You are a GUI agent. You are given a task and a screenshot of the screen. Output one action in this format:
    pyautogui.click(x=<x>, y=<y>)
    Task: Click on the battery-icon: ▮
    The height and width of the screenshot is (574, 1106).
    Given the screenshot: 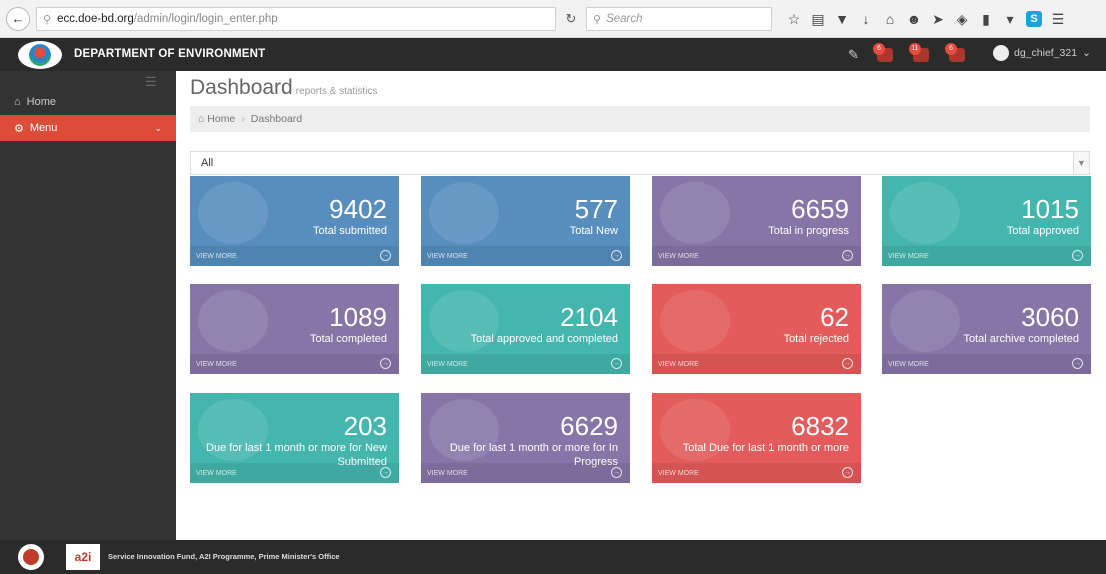 What is the action you would take?
    pyautogui.click(x=986, y=19)
    